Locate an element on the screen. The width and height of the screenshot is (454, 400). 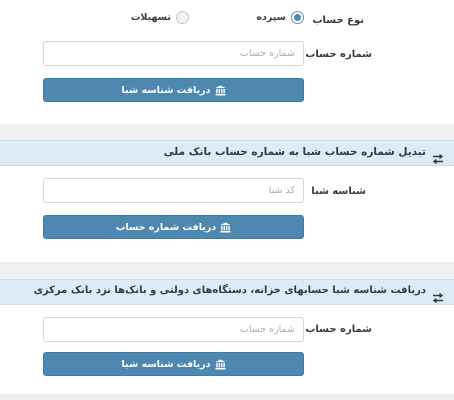
get-central-sheba-button: دریافت شناسه شبا is located at coordinates (173, 364).